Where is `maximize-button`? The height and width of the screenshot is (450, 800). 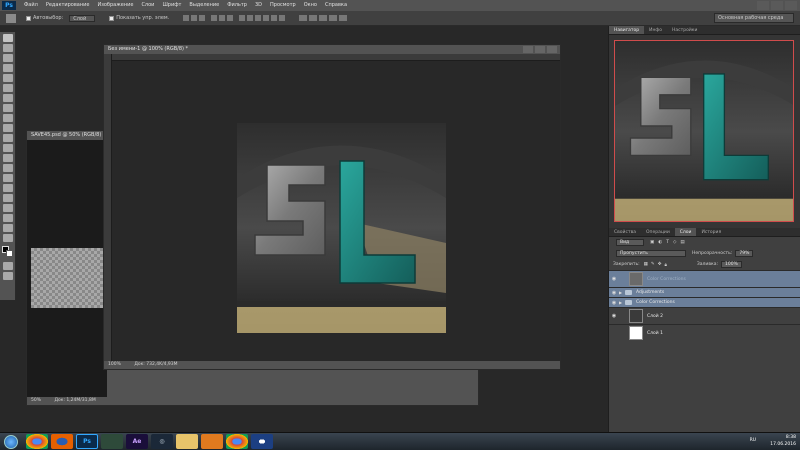 maximize-button is located at coordinates (777, 5).